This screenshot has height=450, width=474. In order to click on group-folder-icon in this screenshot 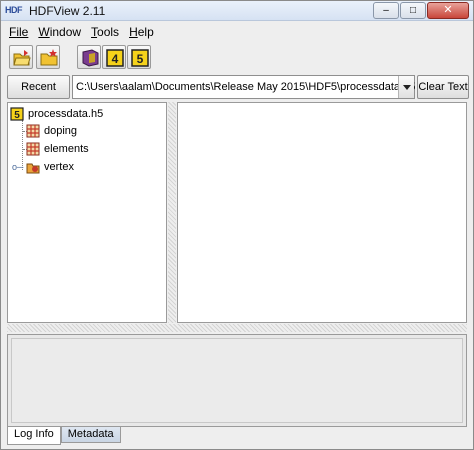, I will do `click(33, 167)`.